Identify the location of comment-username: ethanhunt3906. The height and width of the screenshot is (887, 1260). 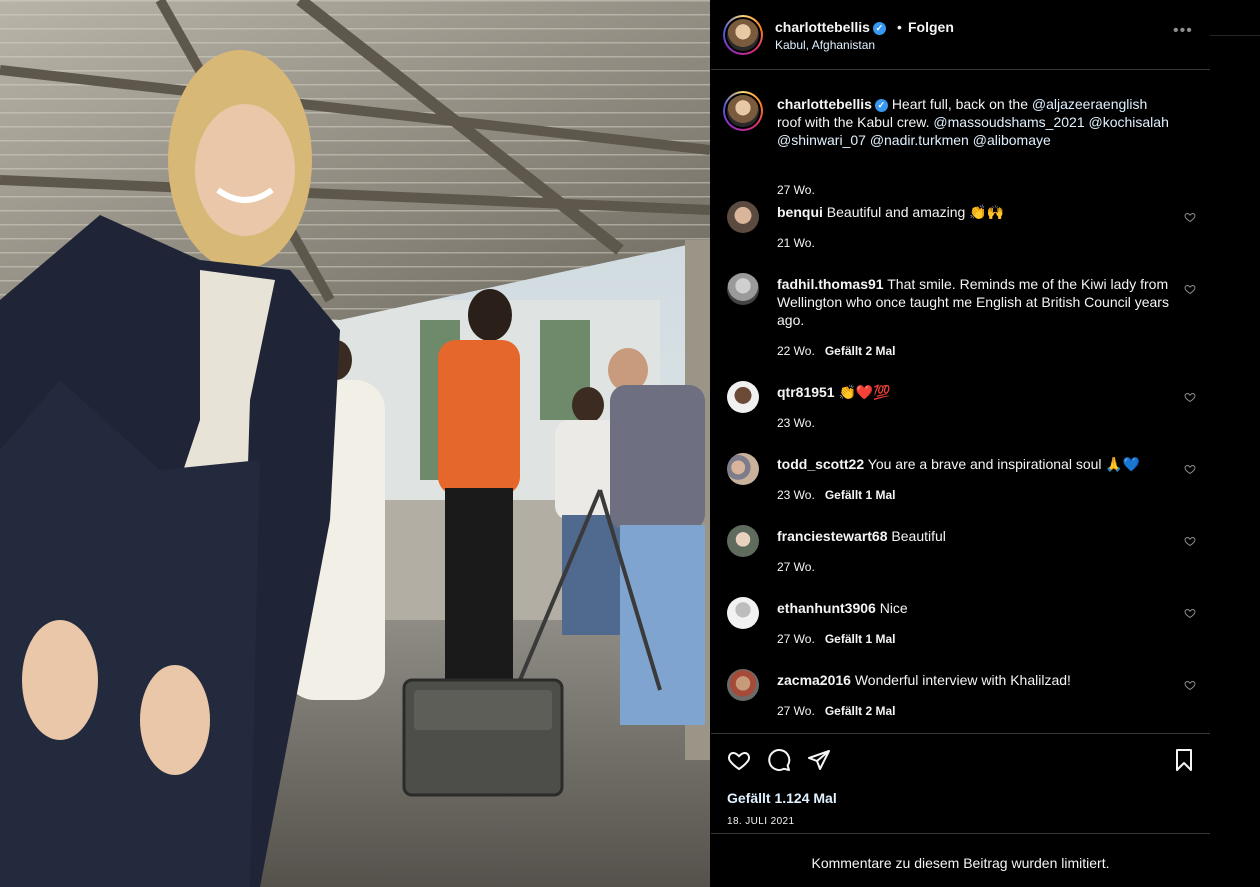
(826, 608).